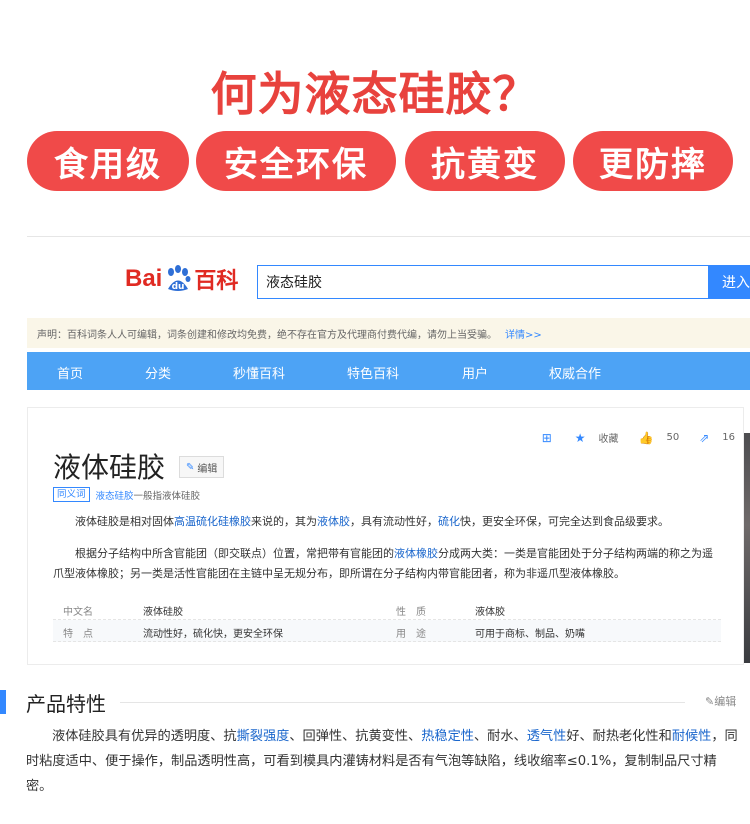 The height and width of the screenshot is (824, 750). I want to click on nav-home: 首页, so click(70, 372).